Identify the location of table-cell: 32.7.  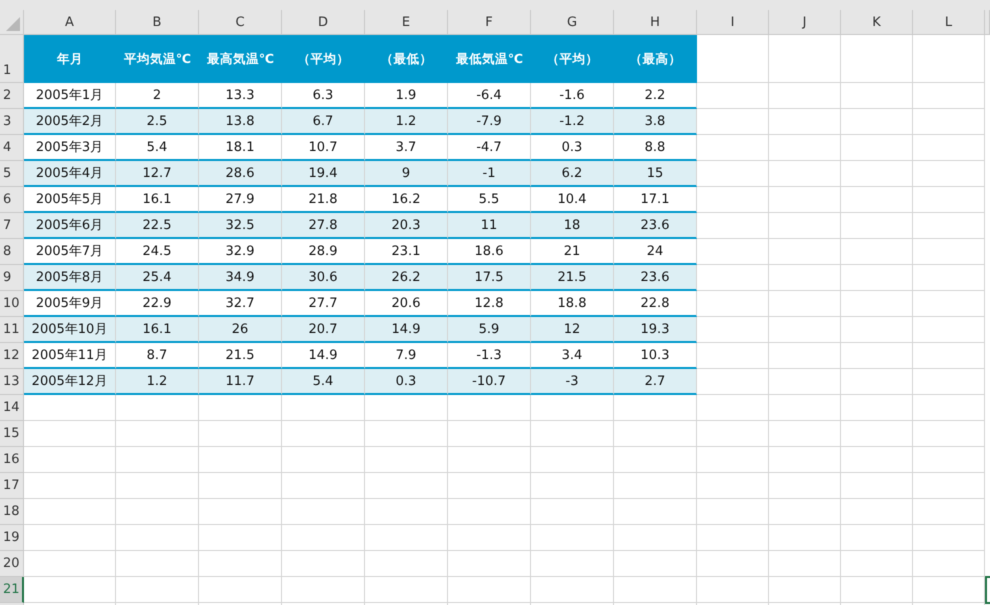
(240, 304).